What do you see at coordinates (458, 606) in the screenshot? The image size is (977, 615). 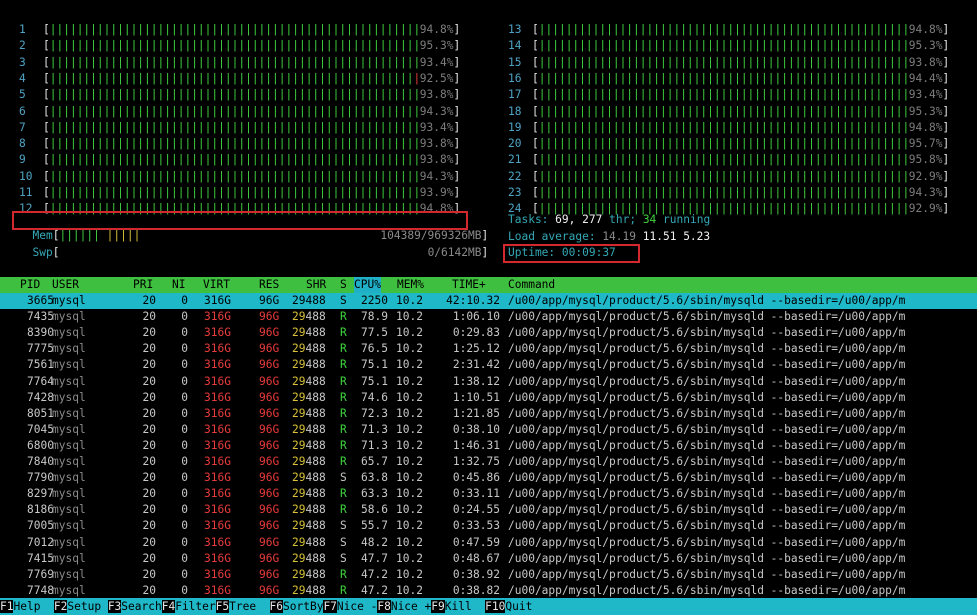 I see `fkey-f9: F9Kill` at bounding box center [458, 606].